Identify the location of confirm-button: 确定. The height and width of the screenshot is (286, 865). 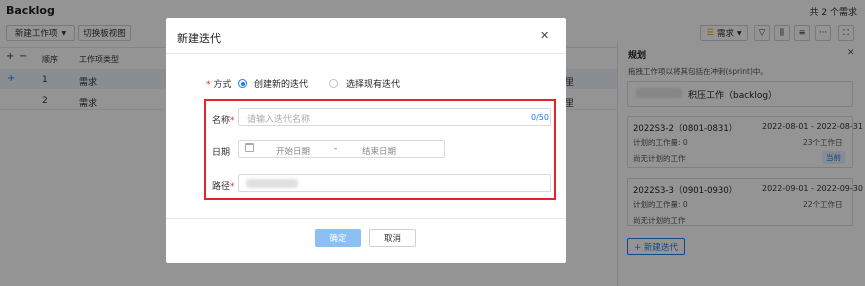
(338, 238).